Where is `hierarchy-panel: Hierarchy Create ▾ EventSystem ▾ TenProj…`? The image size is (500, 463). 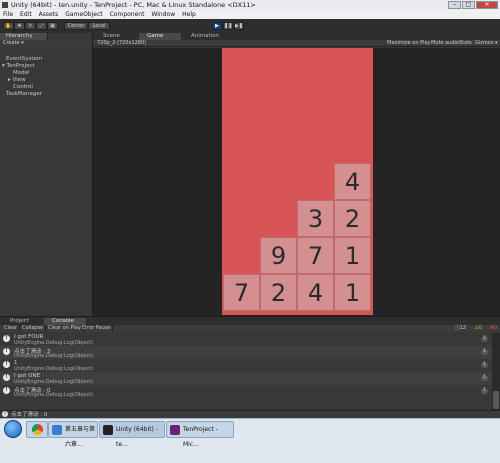
hierarchy-panel: Hierarchy Create ▾ EventSystem ▾ TenProj… is located at coordinates (46, 174).